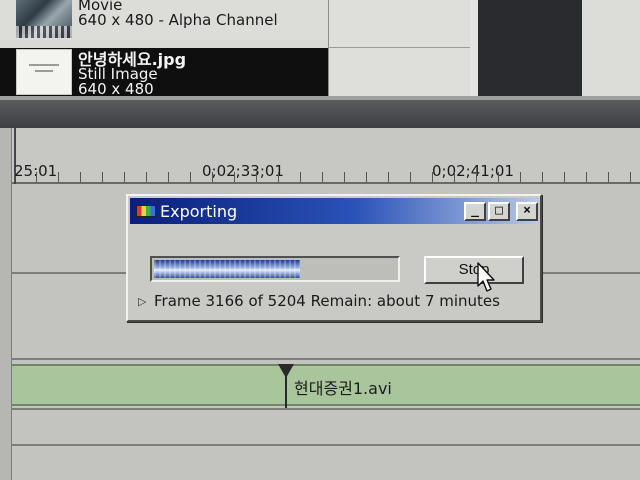  What do you see at coordinates (132, 74) in the screenshot?
I see `bin-item-text: 안녕하세요.jpg Still Image 640 x 480` at bounding box center [132, 74].